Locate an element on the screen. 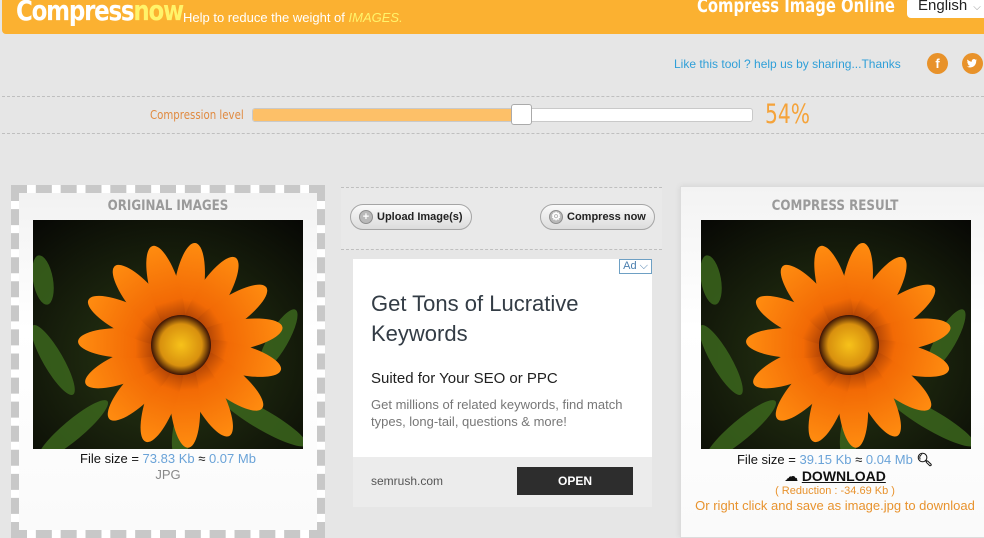 Image resolution: width=984 pixels, height=538 pixels. result-image is located at coordinates (836, 334).